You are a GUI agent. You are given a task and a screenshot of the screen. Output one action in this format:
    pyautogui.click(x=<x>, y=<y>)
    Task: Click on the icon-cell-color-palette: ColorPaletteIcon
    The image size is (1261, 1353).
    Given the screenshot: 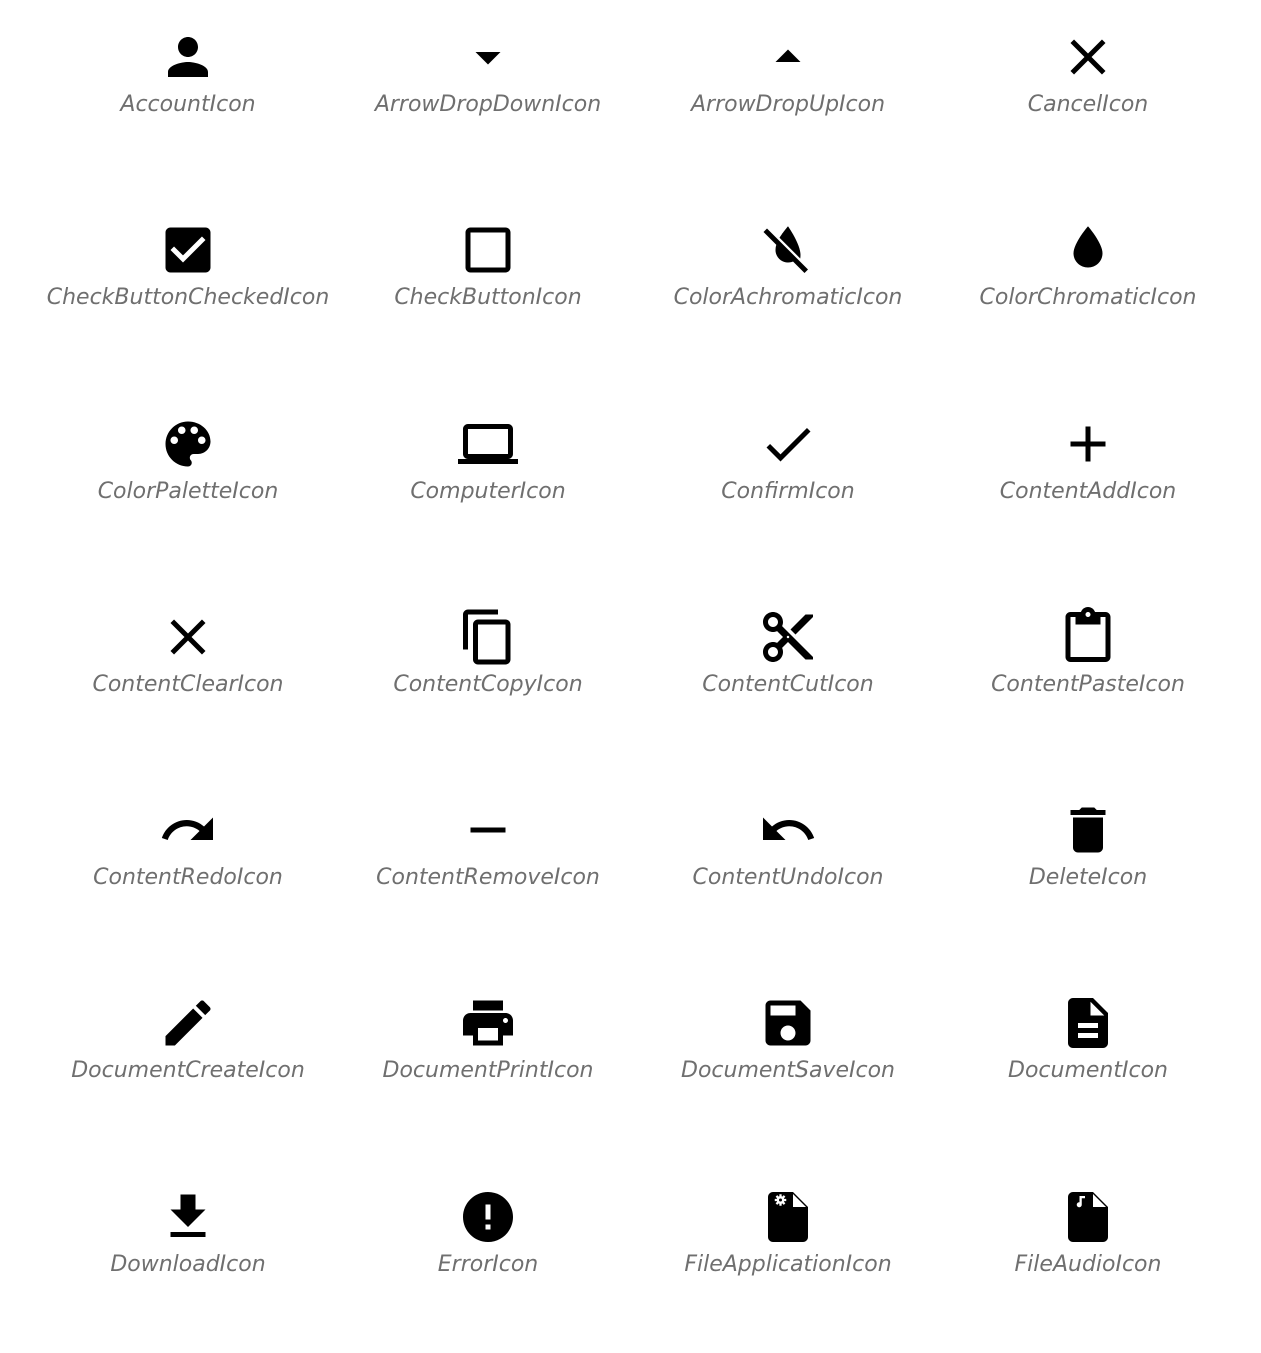 What is the action you would take?
    pyautogui.click(x=188, y=483)
    